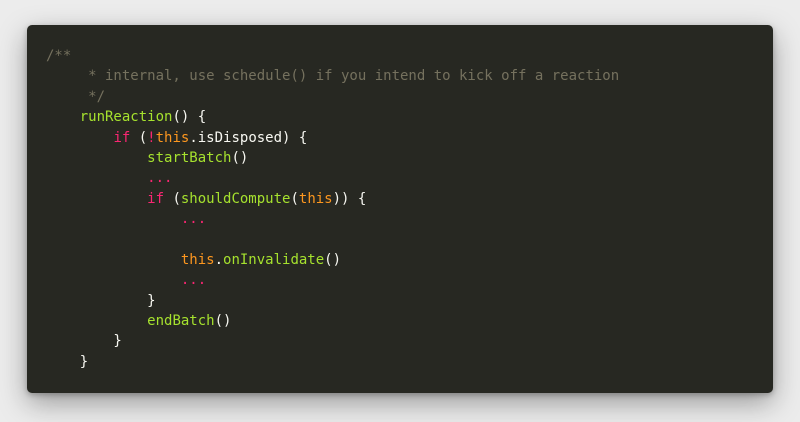 Image resolution: width=800 pixels, height=422 pixels. What do you see at coordinates (332, 321) in the screenshot?
I see `code-line: endBatch()` at bounding box center [332, 321].